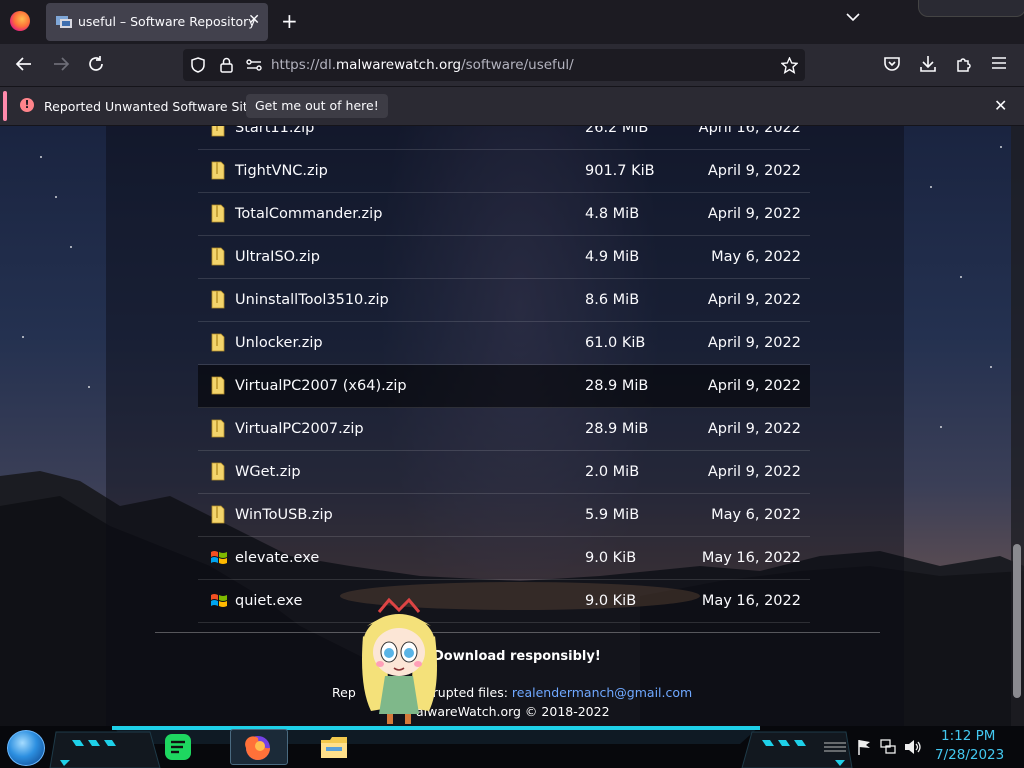  I want to click on forward-icon, so click(61, 64).